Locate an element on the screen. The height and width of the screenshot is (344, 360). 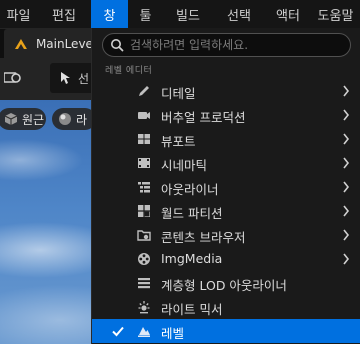
menu-item-label: 월드 파티션 is located at coordinates (192, 213).